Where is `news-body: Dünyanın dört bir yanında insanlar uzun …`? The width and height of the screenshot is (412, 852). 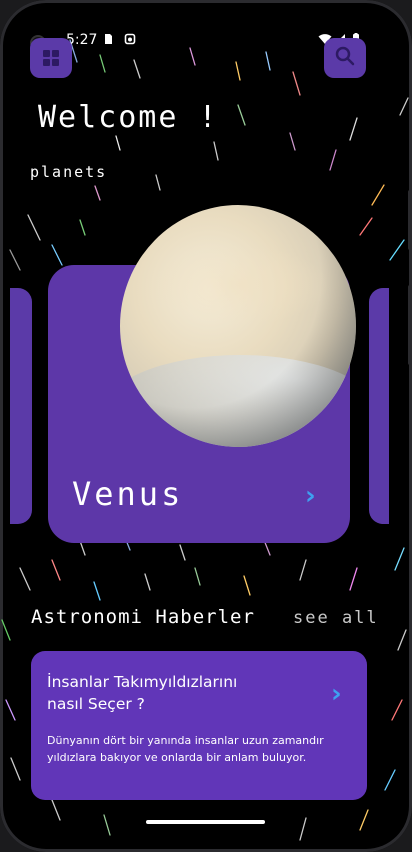
news-body: Dünyanın dört bir yanında insanlar uzun … is located at coordinates (185, 749).